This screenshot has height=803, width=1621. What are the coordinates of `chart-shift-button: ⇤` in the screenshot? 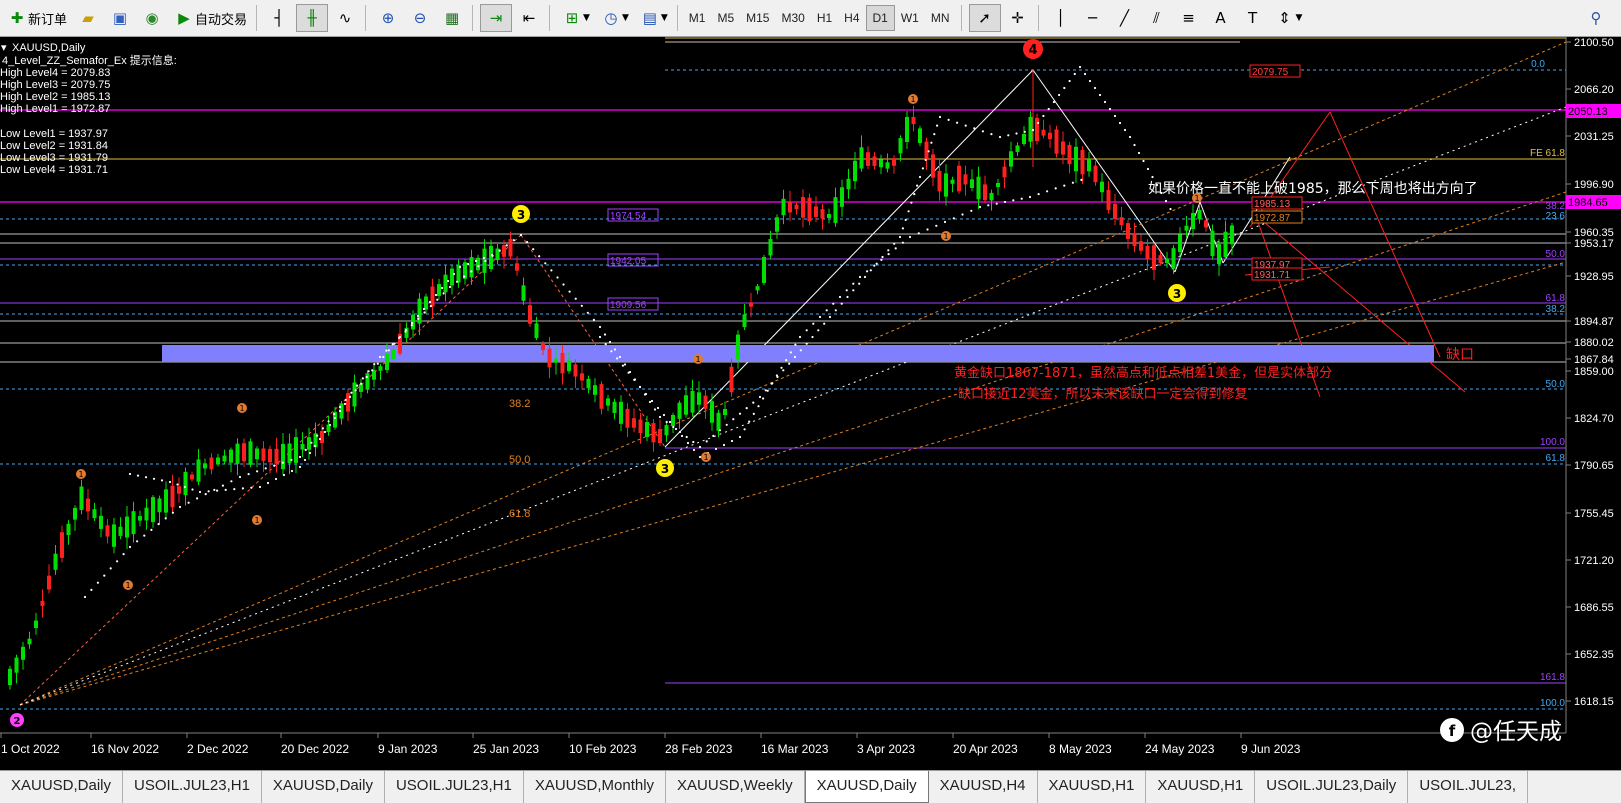 It's located at (529, 18).